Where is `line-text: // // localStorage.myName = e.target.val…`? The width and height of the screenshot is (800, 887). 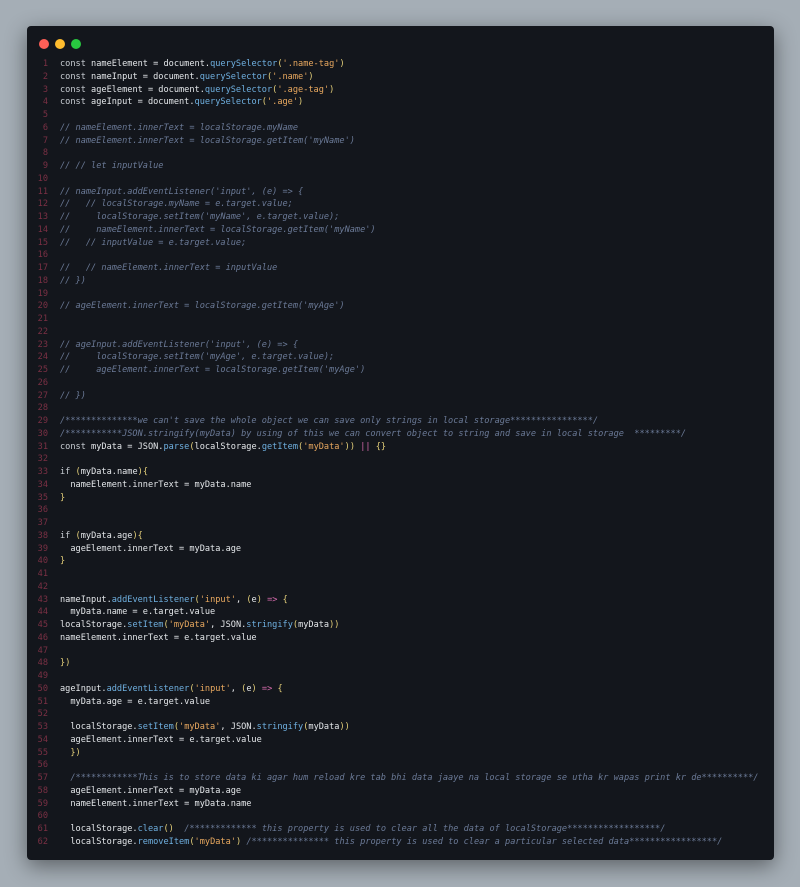 line-text: // // localStorage.myName = e.target.val… is located at coordinates (176, 204).